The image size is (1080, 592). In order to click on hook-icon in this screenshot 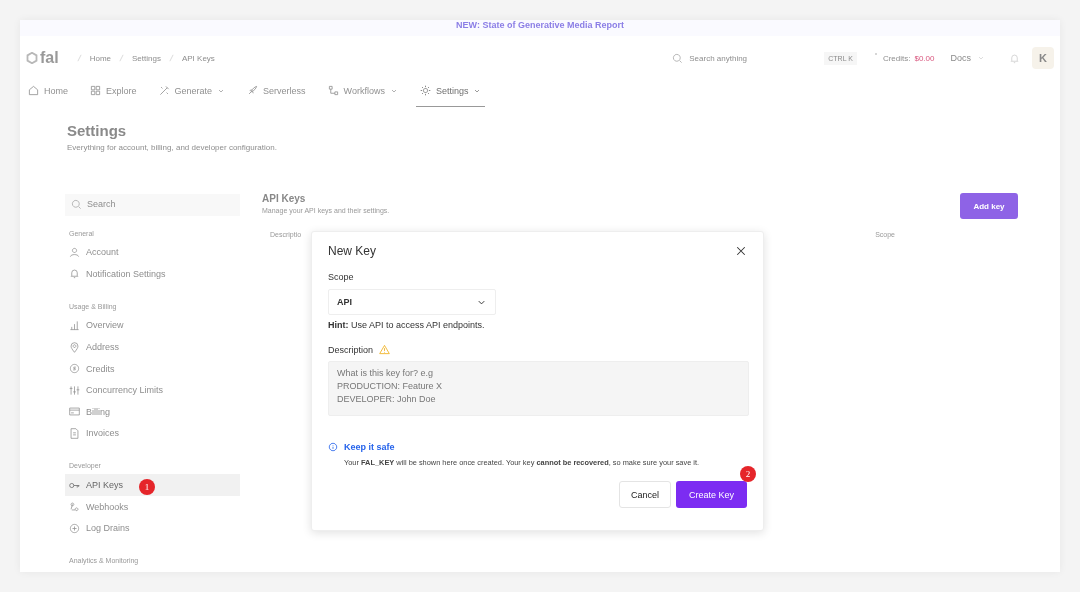, I will do `click(74, 507)`.